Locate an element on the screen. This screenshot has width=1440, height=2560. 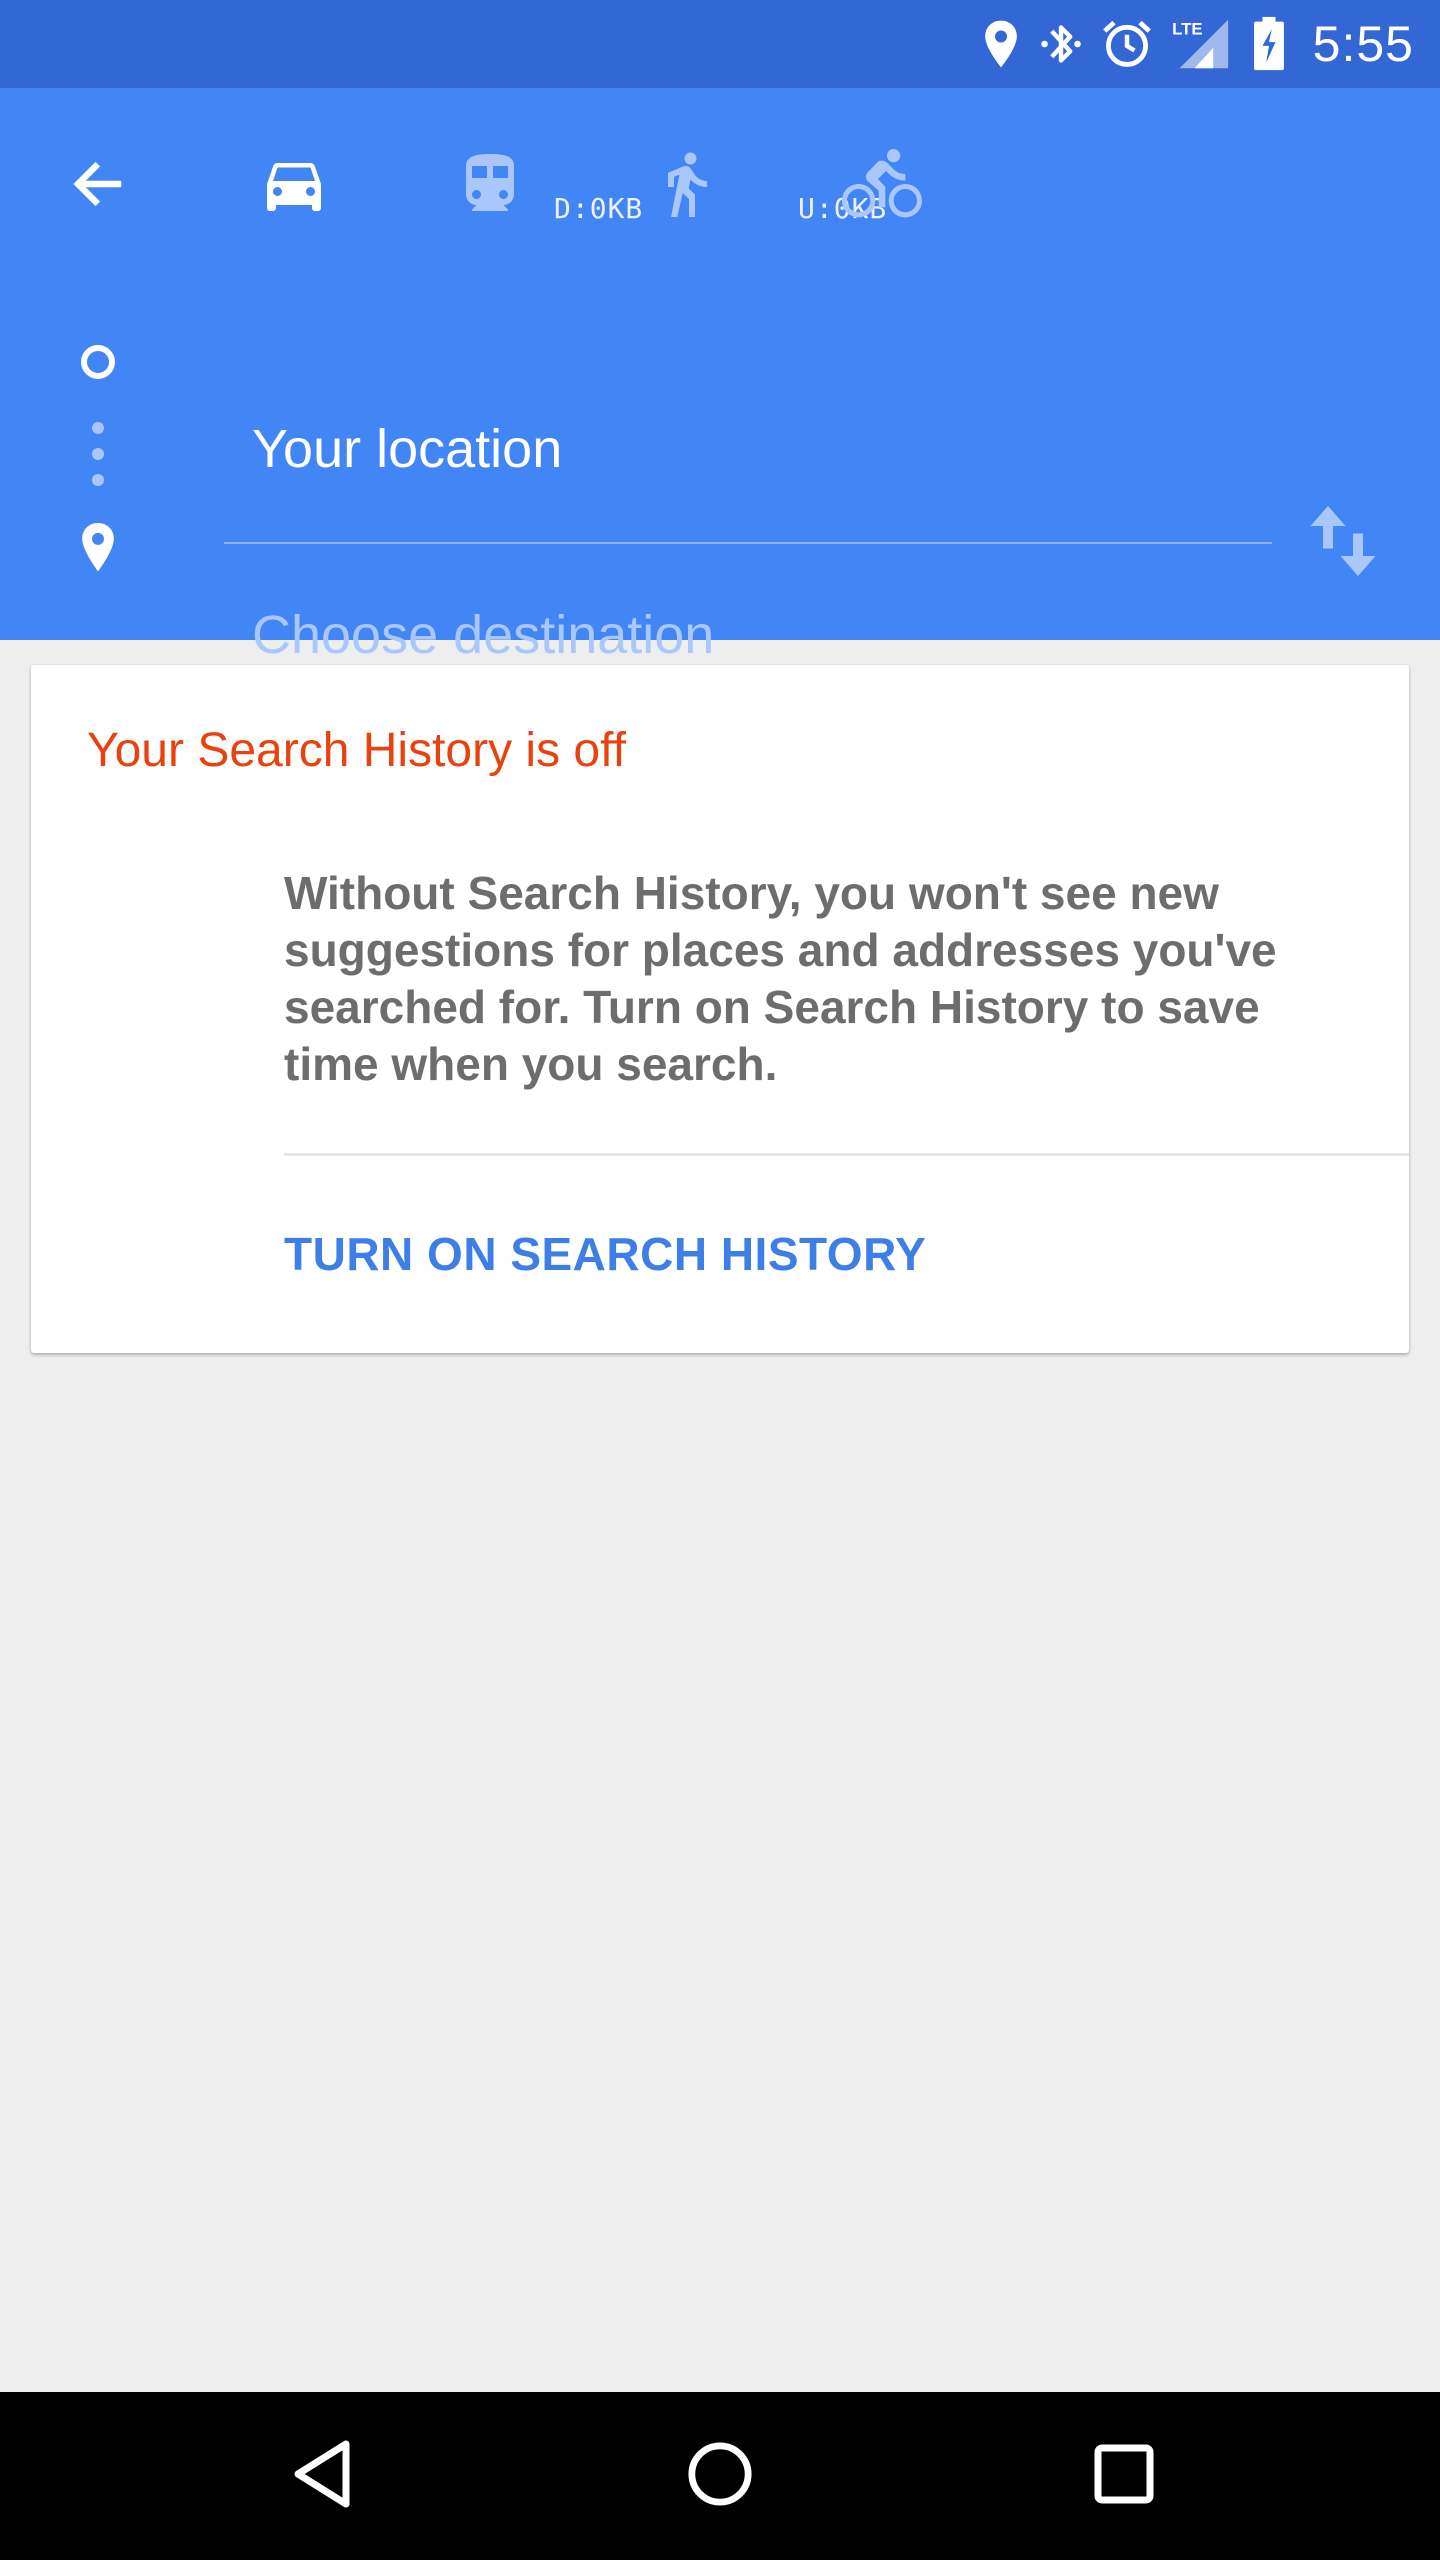
route-dots-icon is located at coordinates (98, 460).